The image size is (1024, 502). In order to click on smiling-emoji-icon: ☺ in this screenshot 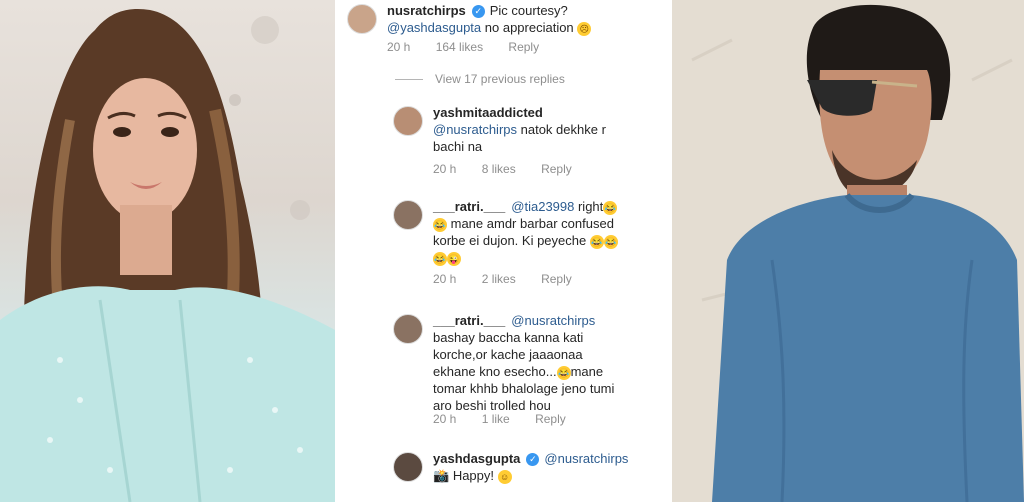, I will do `click(504, 476)`.